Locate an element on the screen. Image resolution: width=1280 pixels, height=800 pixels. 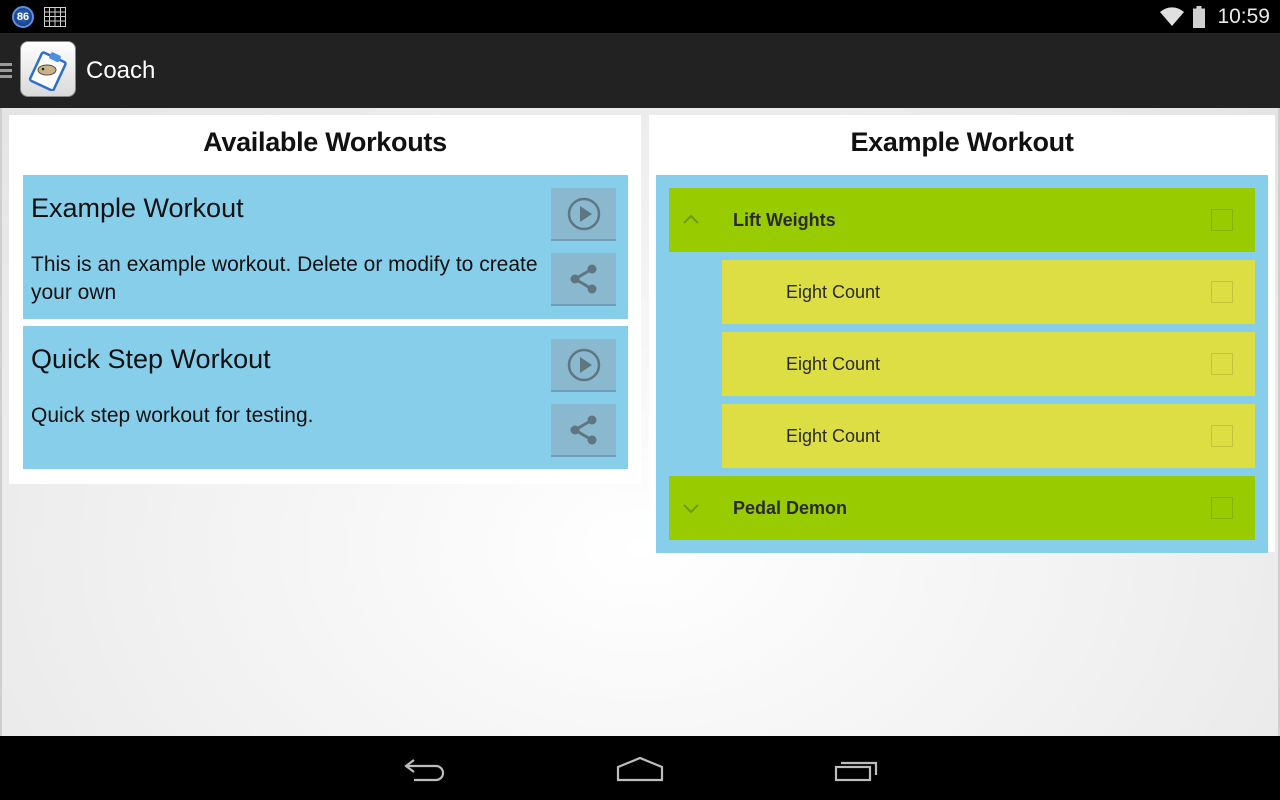
home-icon is located at coordinates (640, 769).